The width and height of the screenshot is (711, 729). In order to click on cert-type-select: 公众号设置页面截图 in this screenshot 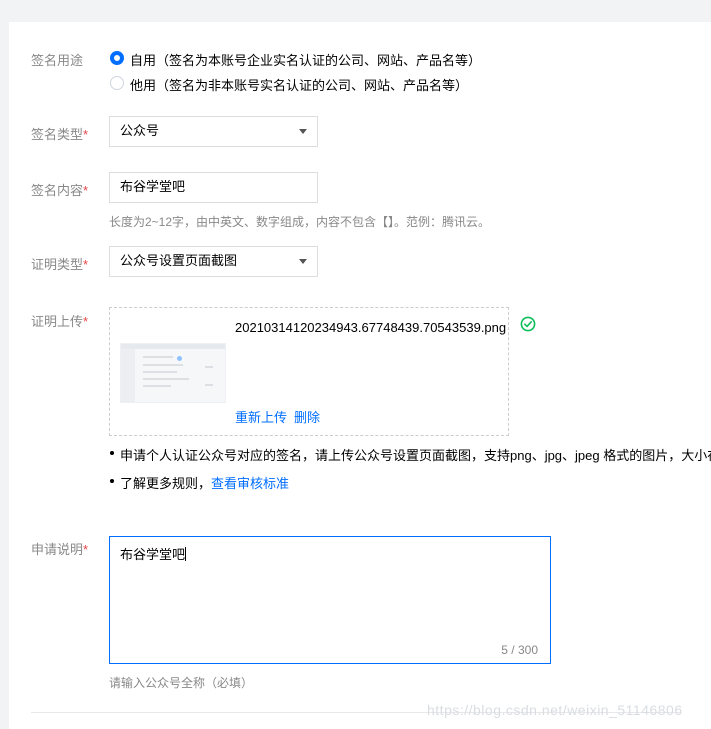, I will do `click(213, 261)`.